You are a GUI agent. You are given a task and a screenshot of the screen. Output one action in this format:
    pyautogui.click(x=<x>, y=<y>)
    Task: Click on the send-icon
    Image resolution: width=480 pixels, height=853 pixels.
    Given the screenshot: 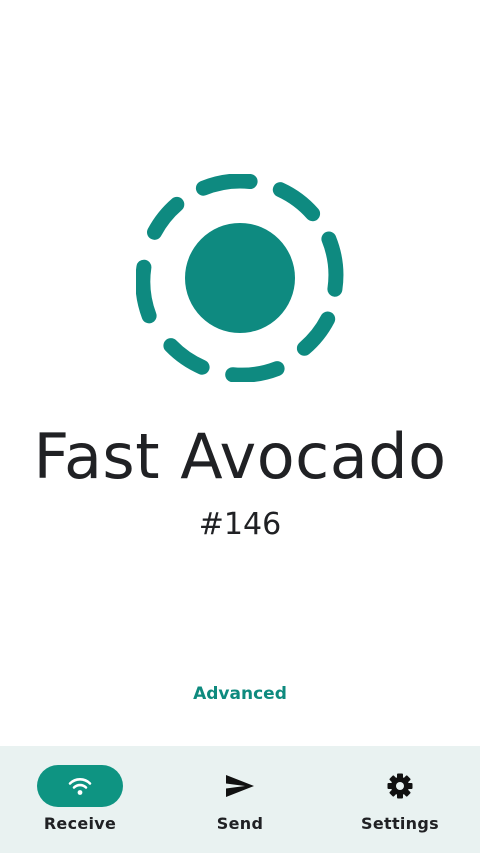 What is the action you would take?
    pyautogui.click(x=240, y=786)
    